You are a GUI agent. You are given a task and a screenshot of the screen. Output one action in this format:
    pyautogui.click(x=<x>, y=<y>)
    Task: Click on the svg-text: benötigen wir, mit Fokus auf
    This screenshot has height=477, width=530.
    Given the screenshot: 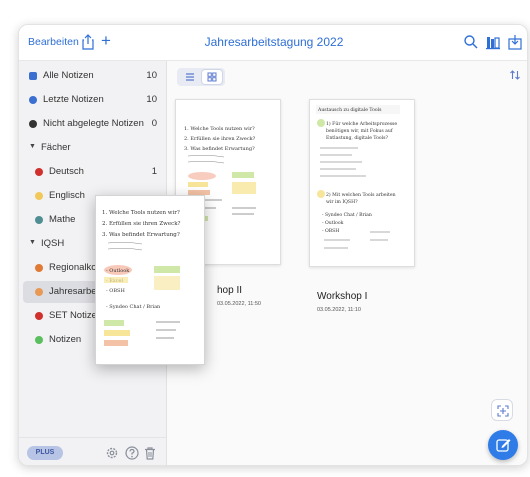 What is the action you would take?
    pyautogui.click(x=359, y=131)
    